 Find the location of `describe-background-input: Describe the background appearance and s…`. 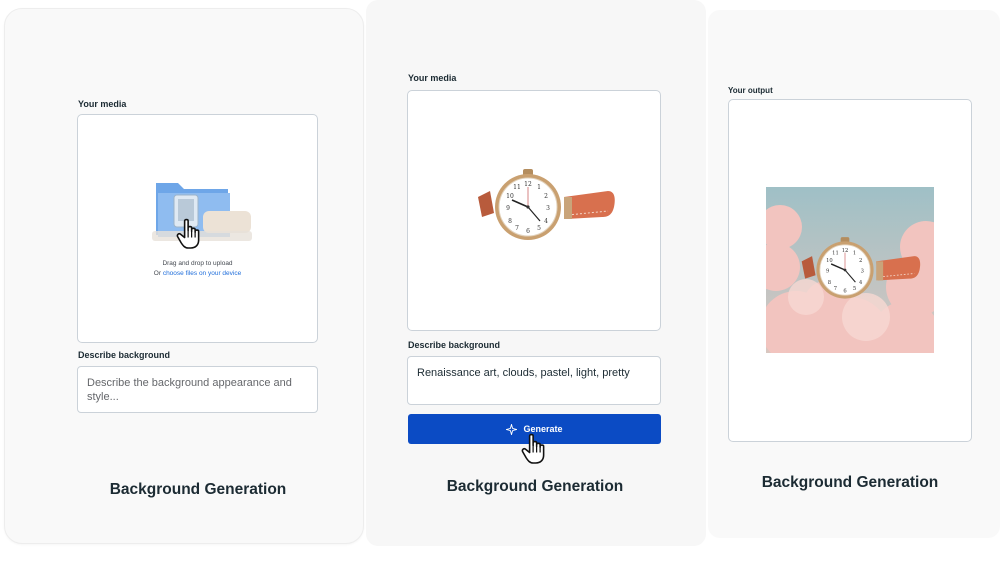

describe-background-input: Describe the background appearance and s… is located at coordinates (197, 389).